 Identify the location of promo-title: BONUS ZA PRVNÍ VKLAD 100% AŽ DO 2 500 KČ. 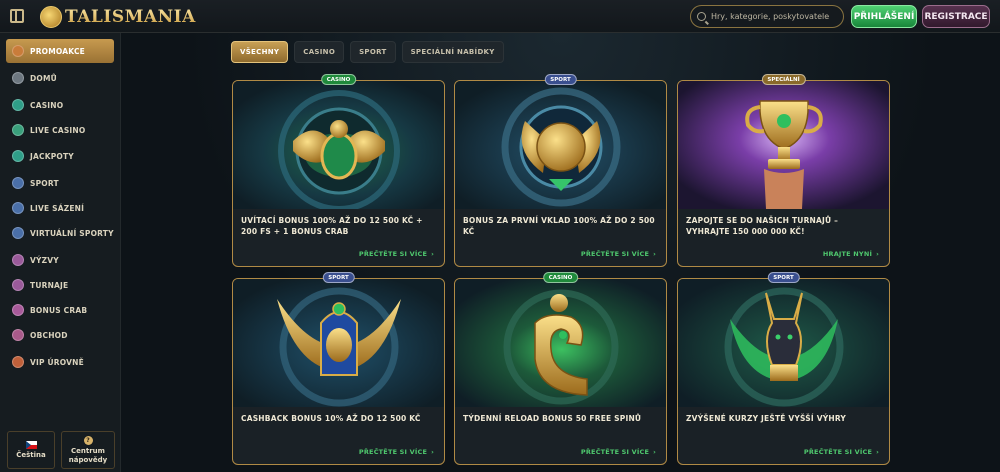
(559, 226).